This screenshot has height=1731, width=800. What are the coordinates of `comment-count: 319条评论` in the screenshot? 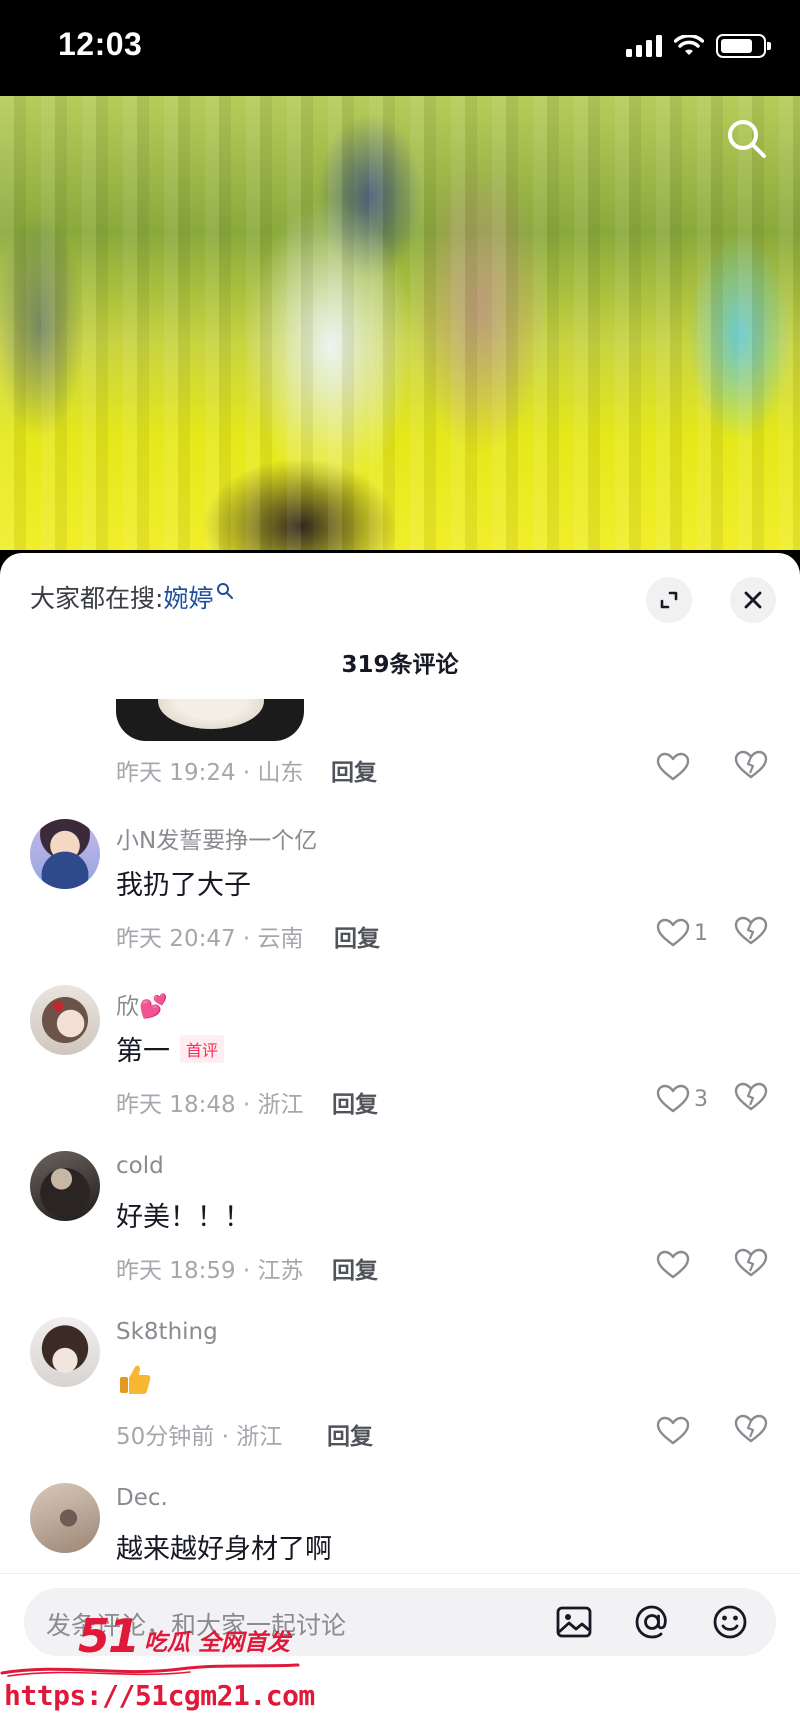 It's located at (400, 665).